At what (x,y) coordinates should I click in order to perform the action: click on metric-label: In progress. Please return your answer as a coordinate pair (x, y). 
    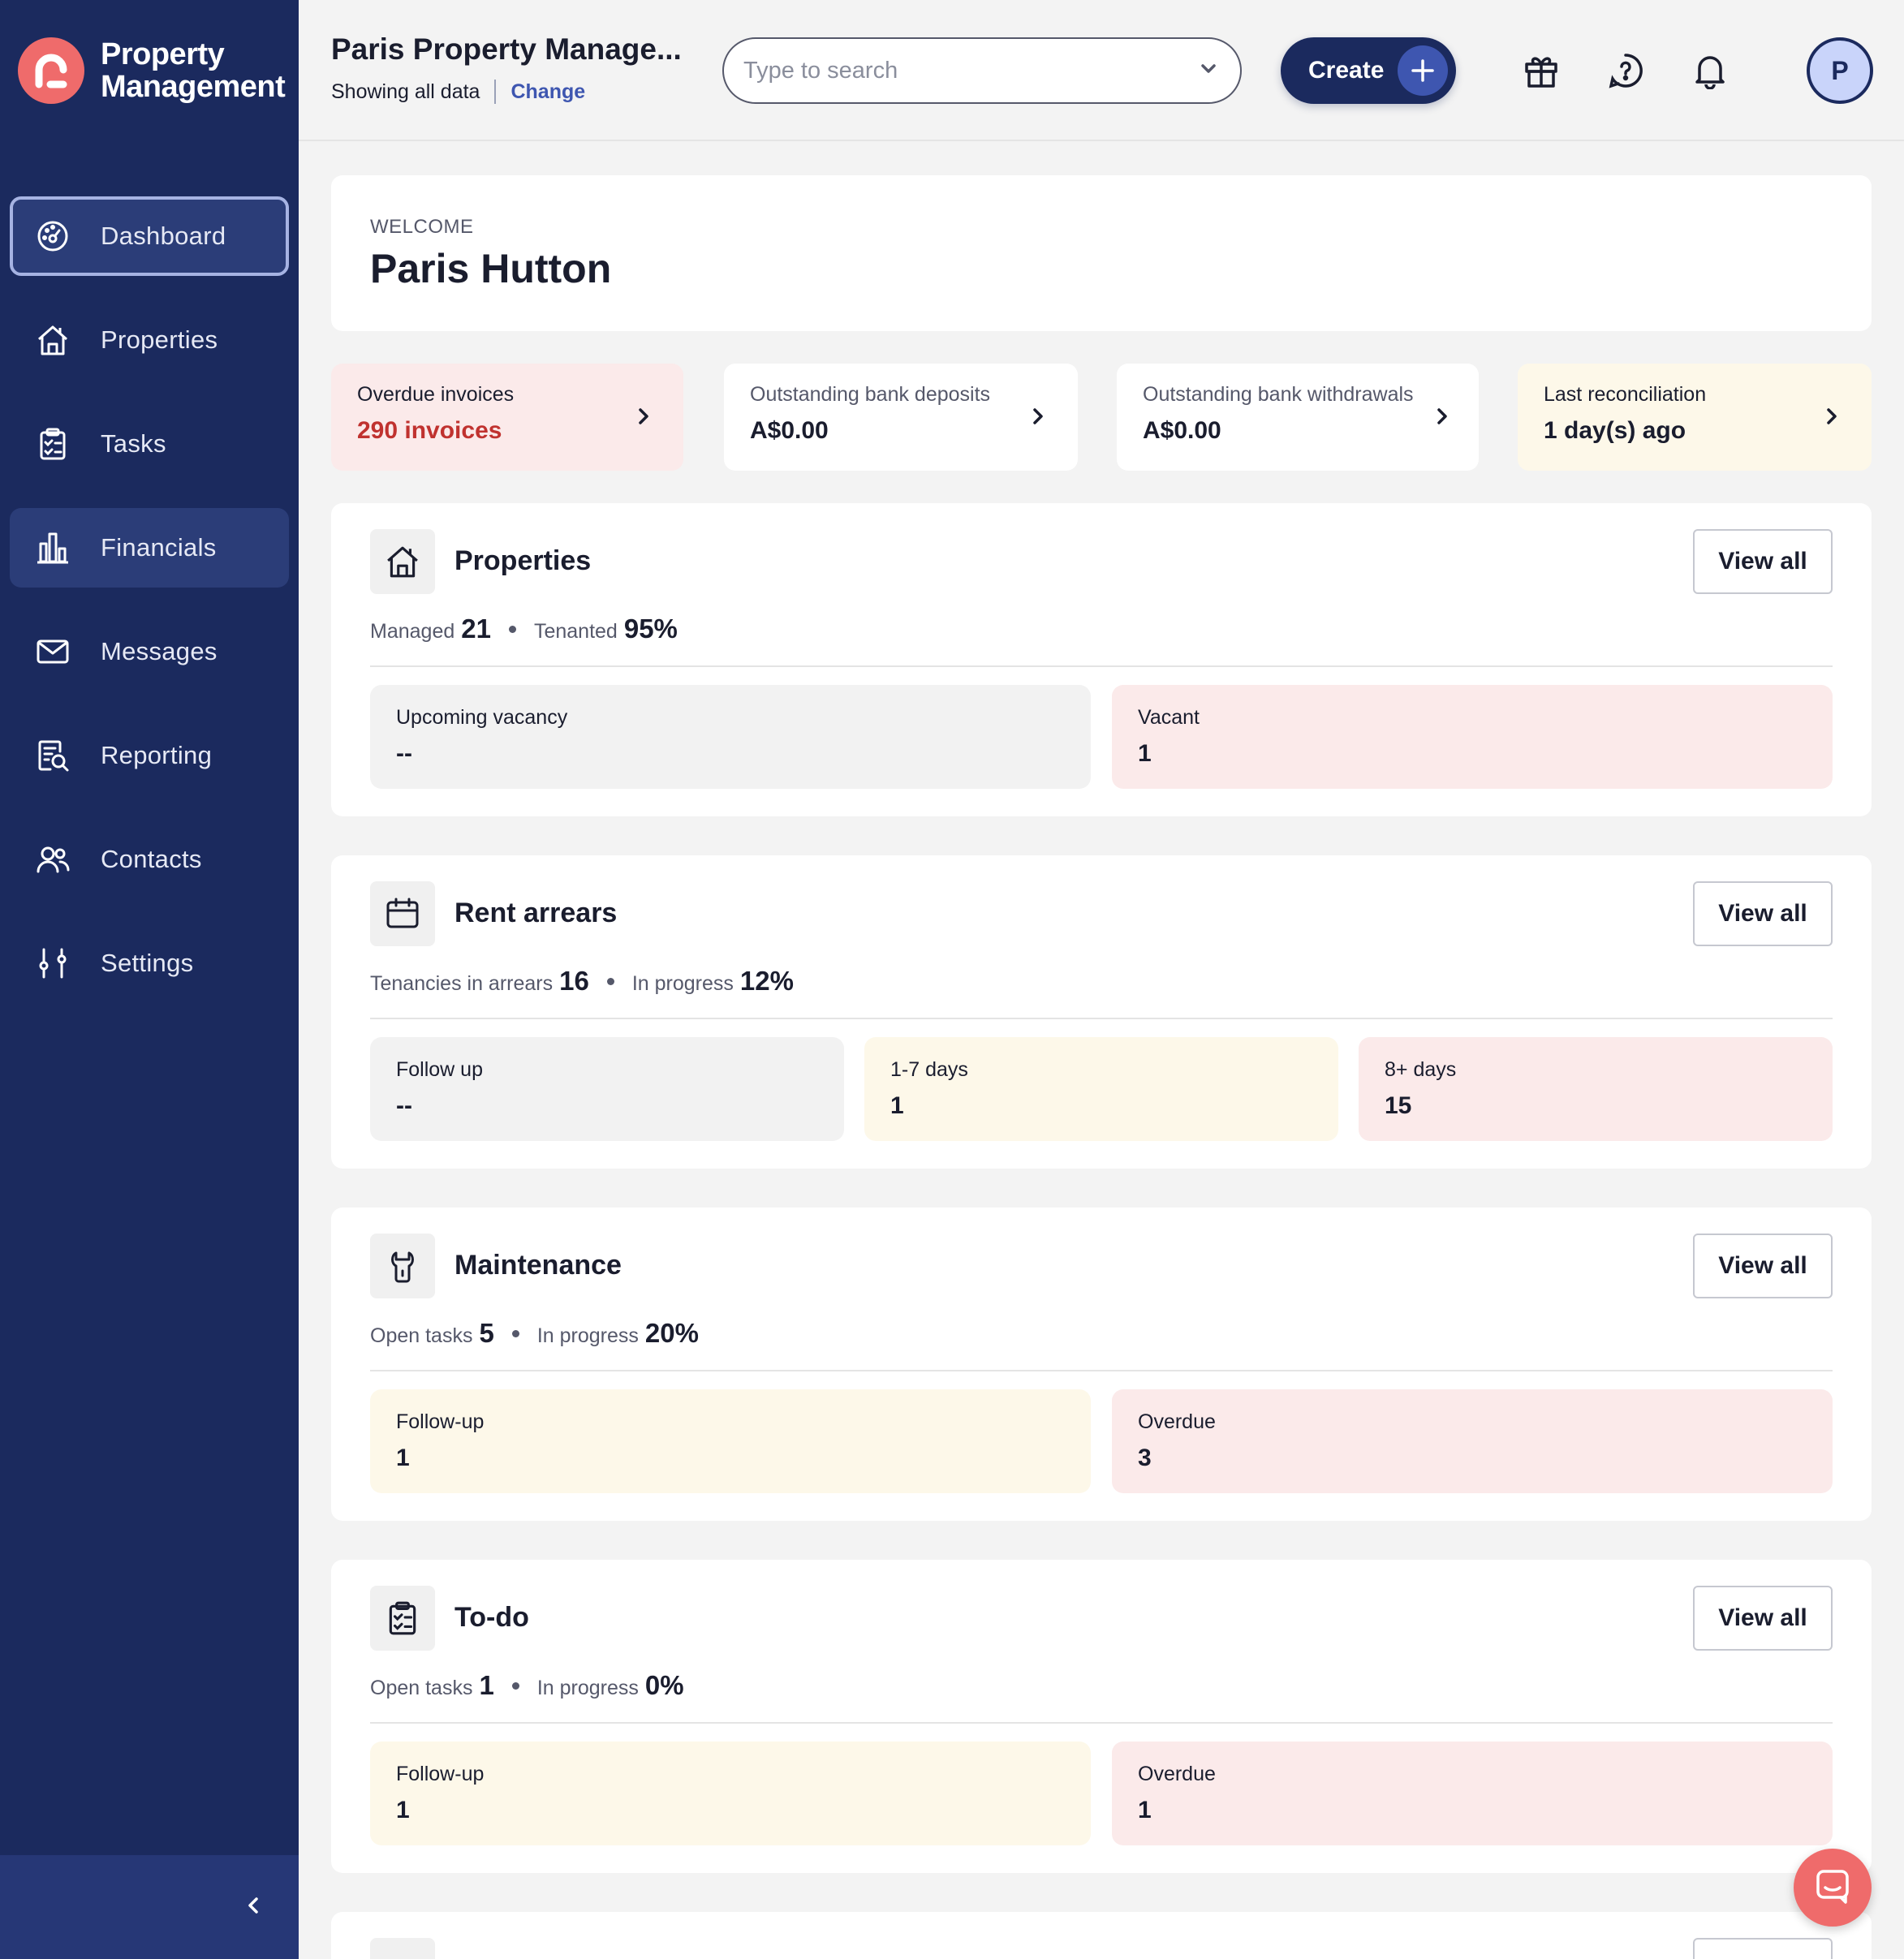
    Looking at the image, I should click on (682, 983).